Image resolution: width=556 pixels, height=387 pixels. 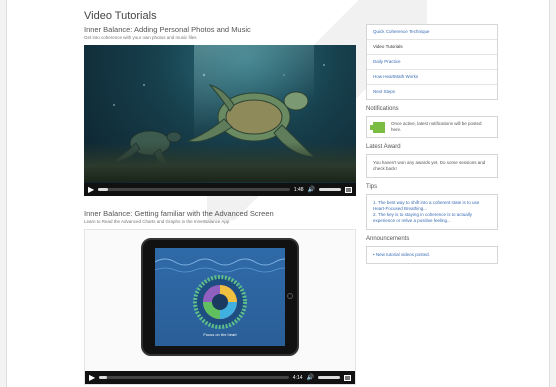 I want to click on time-display: 1:48, so click(x=298, y=189).